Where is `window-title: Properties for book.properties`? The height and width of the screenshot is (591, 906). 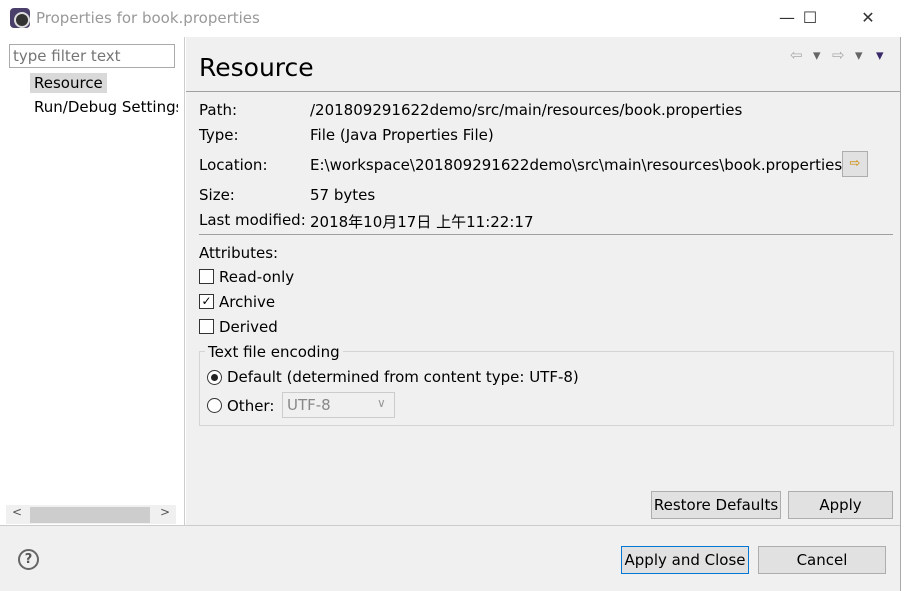 window-title: Properties for book.properties is located at coordinates (148, 18).